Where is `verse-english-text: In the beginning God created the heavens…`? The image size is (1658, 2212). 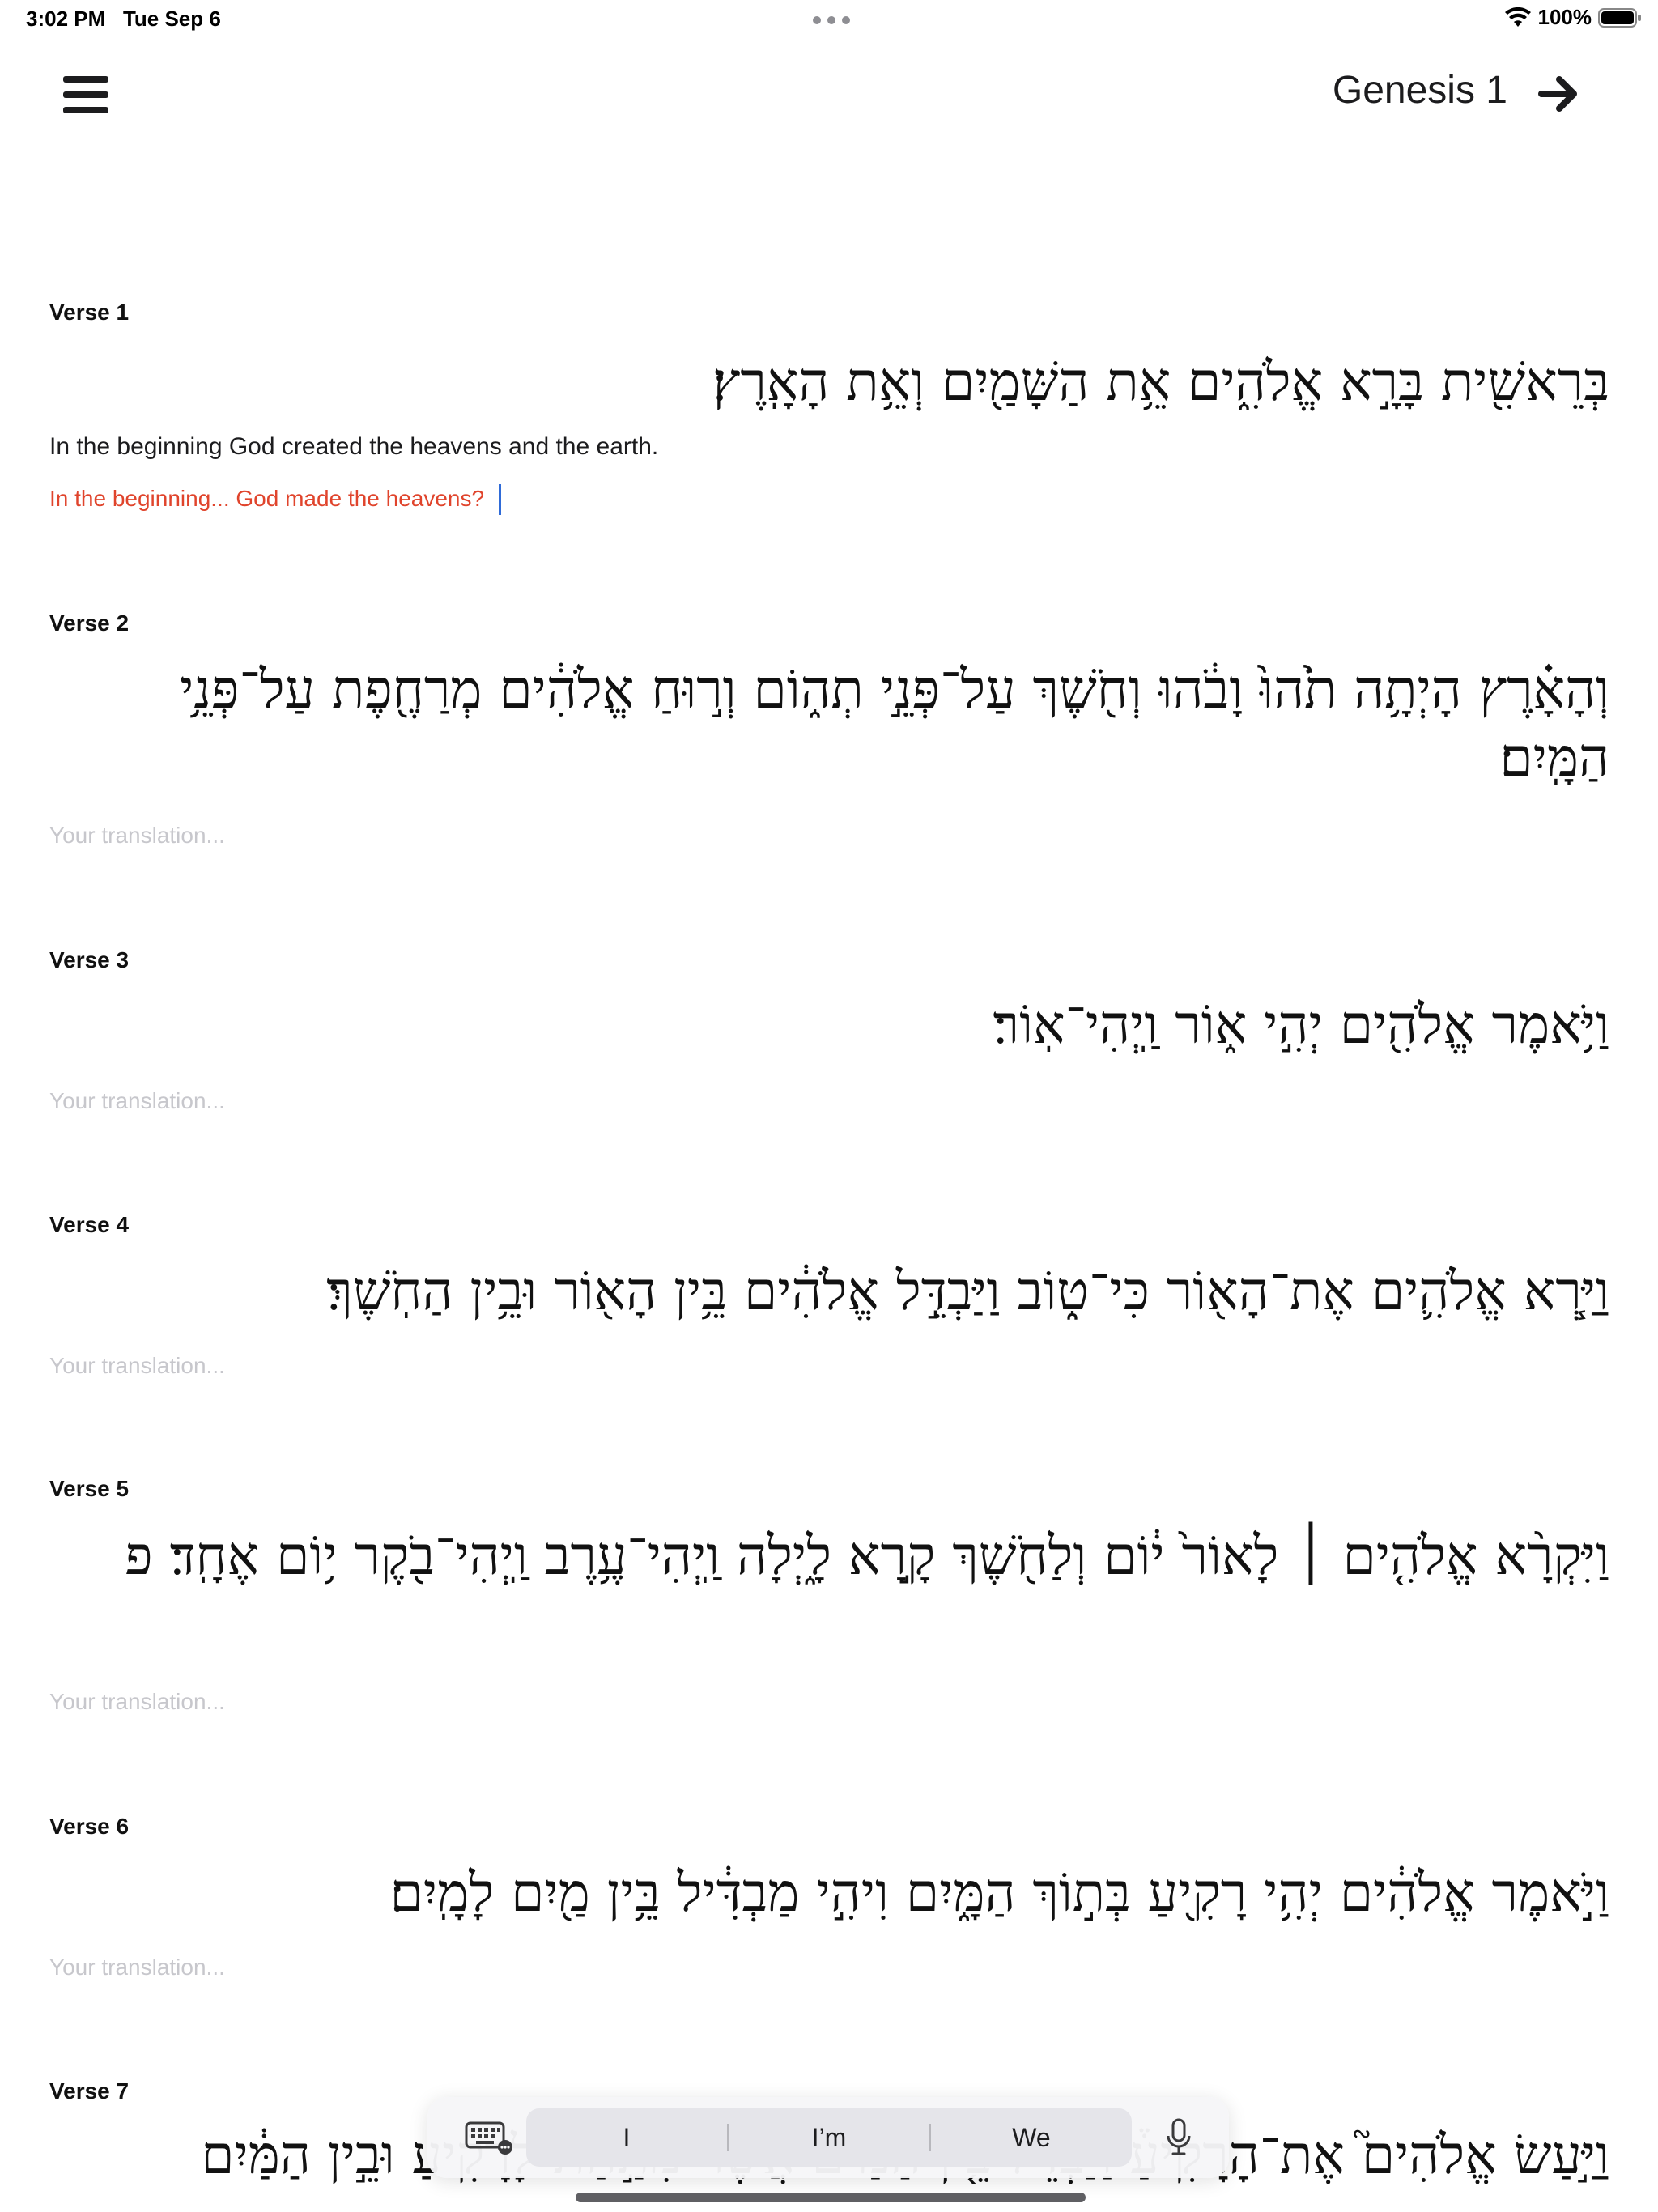
verse-english-text: In the beginning God created the heavens… is located at coordinates (354, 447).